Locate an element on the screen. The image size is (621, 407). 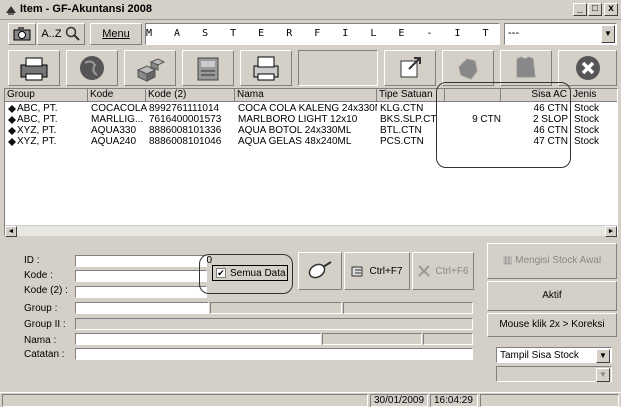
nama-field is located at coordinates (198, 339).